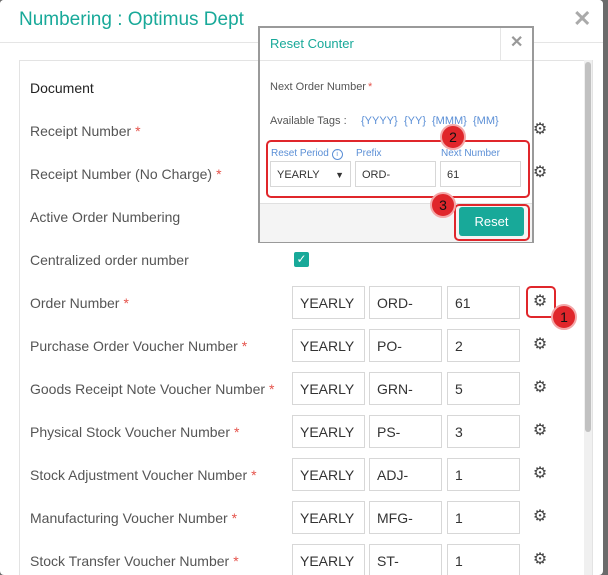 The image size is (608, 575). Describe the element at coordinates (379, 121) in the screenshot. I see `tag-yyyy: {YYYY}` at that location.